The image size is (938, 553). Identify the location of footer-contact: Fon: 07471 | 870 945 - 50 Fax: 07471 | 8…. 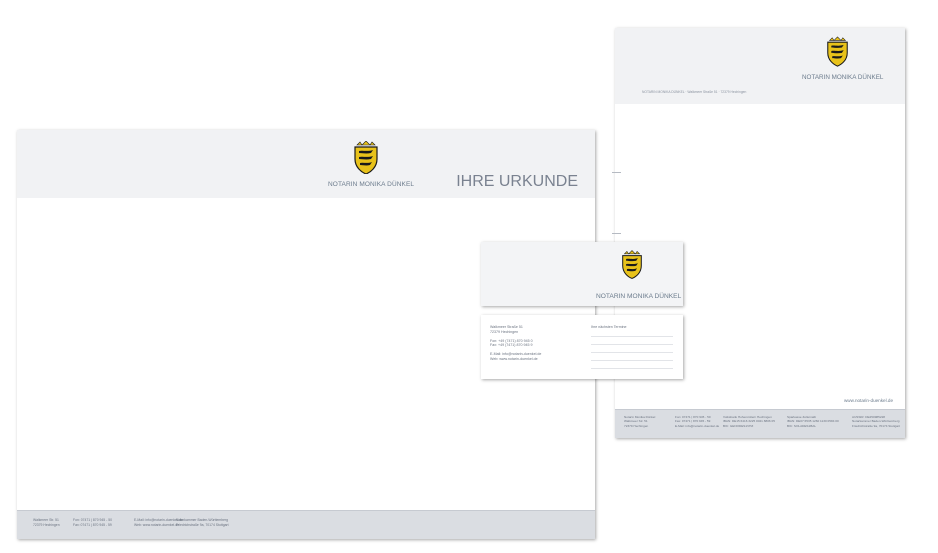
(697, 421).